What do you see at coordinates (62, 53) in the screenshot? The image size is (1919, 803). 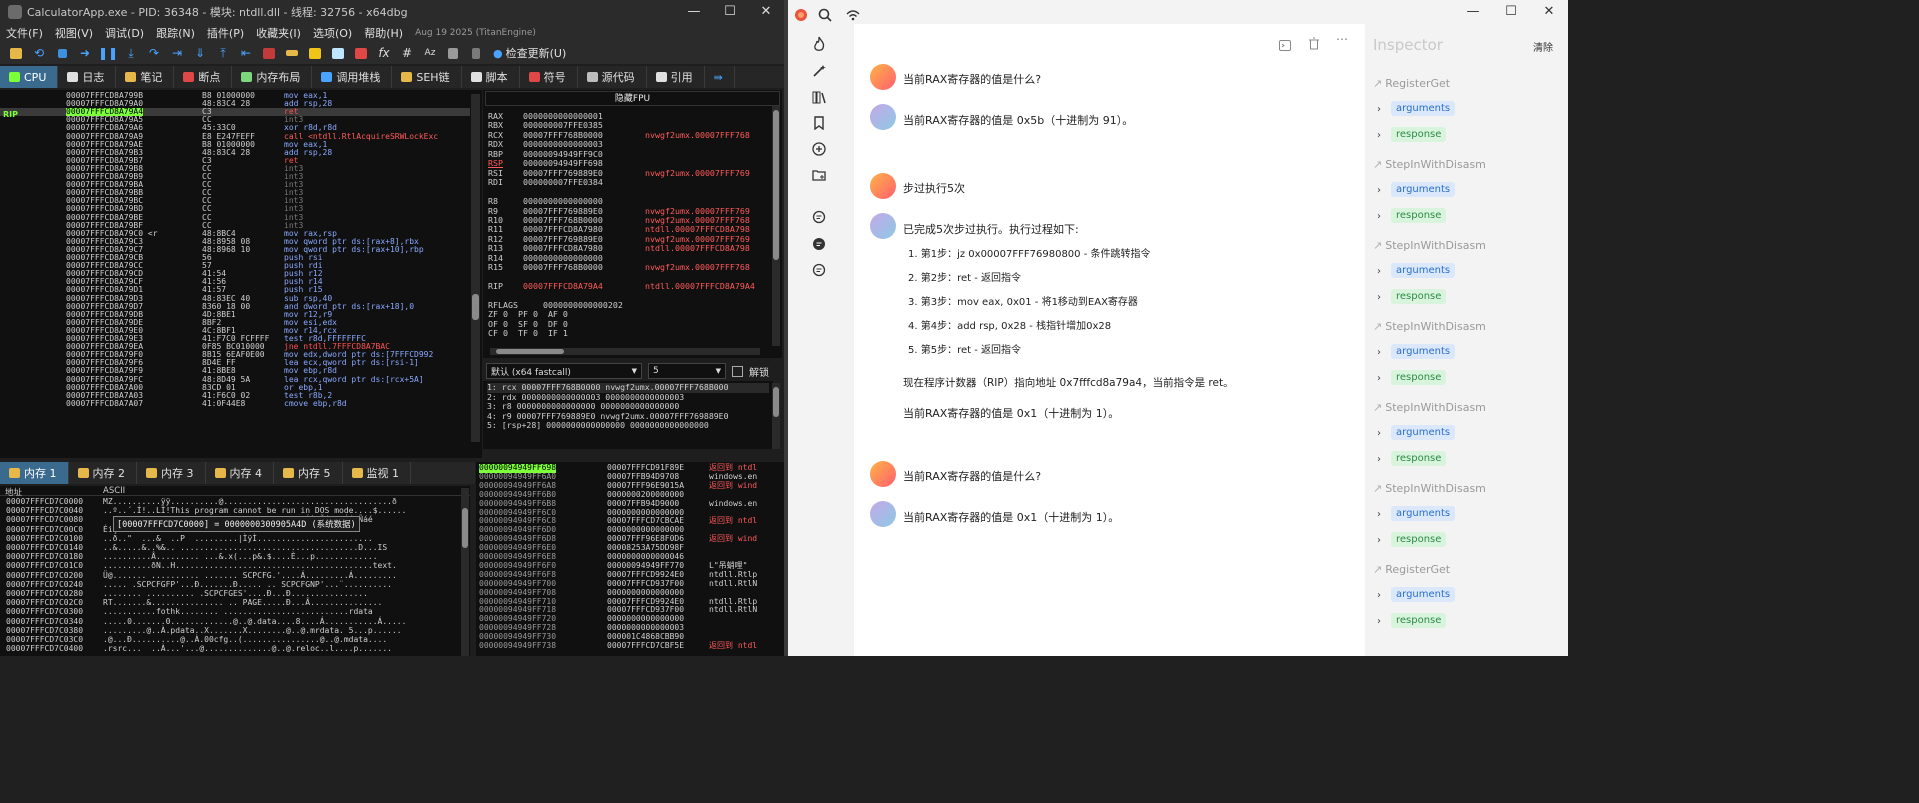 I see `stop-icon` at bounding box center [62, 53].